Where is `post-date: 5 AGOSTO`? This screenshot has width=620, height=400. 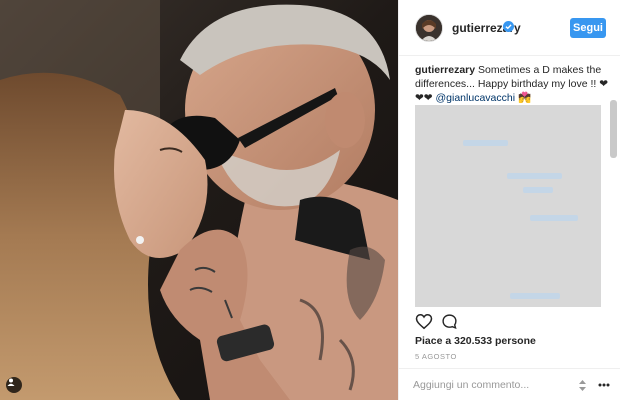 post-date: 5 AGOSTO is located at coordinates (436, 356).